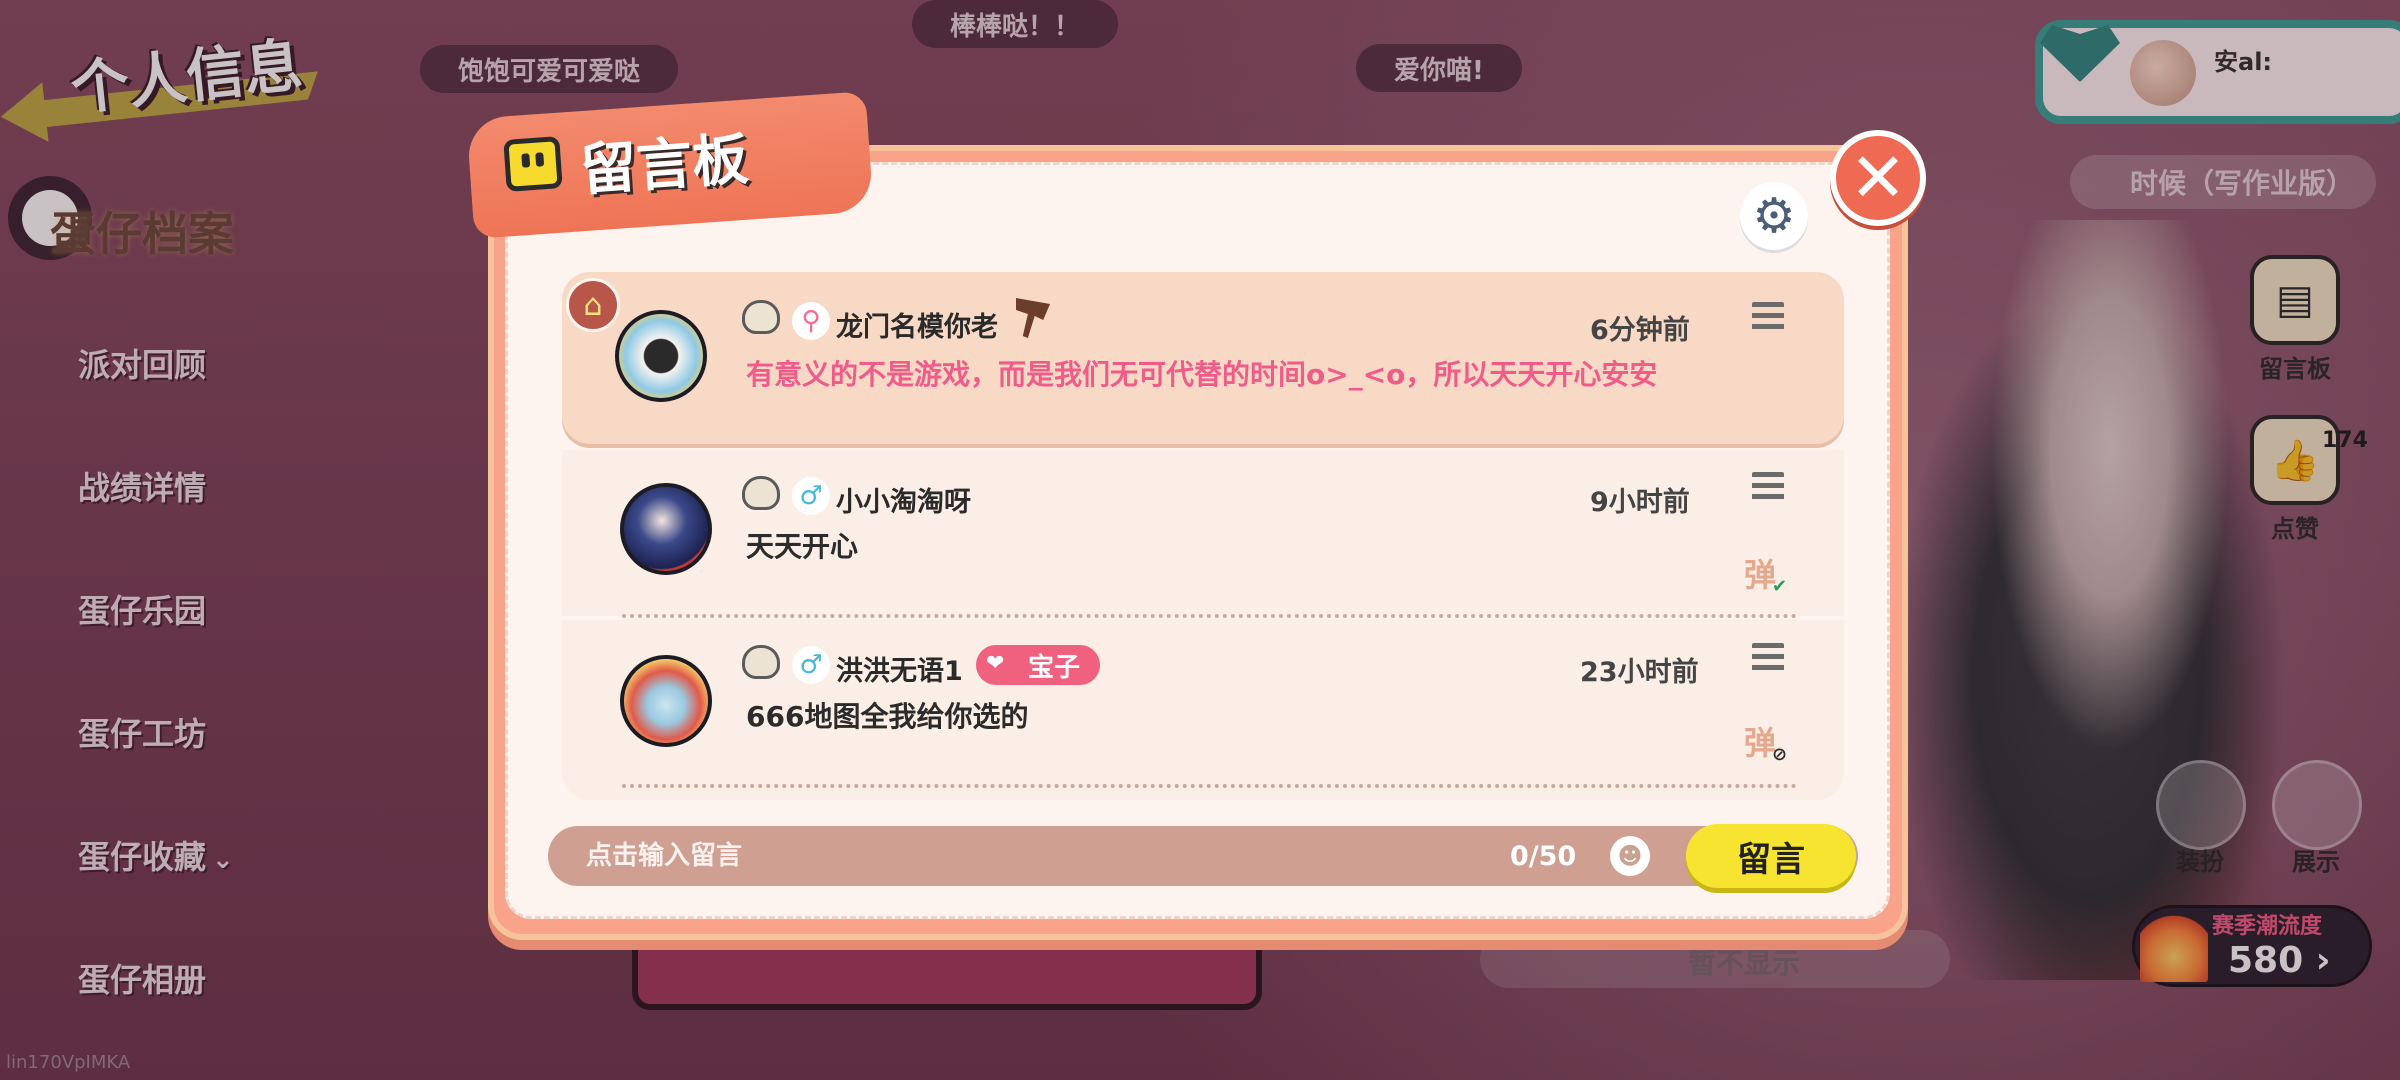  I want to click on heart-icon: ❤, so click(995, 663).